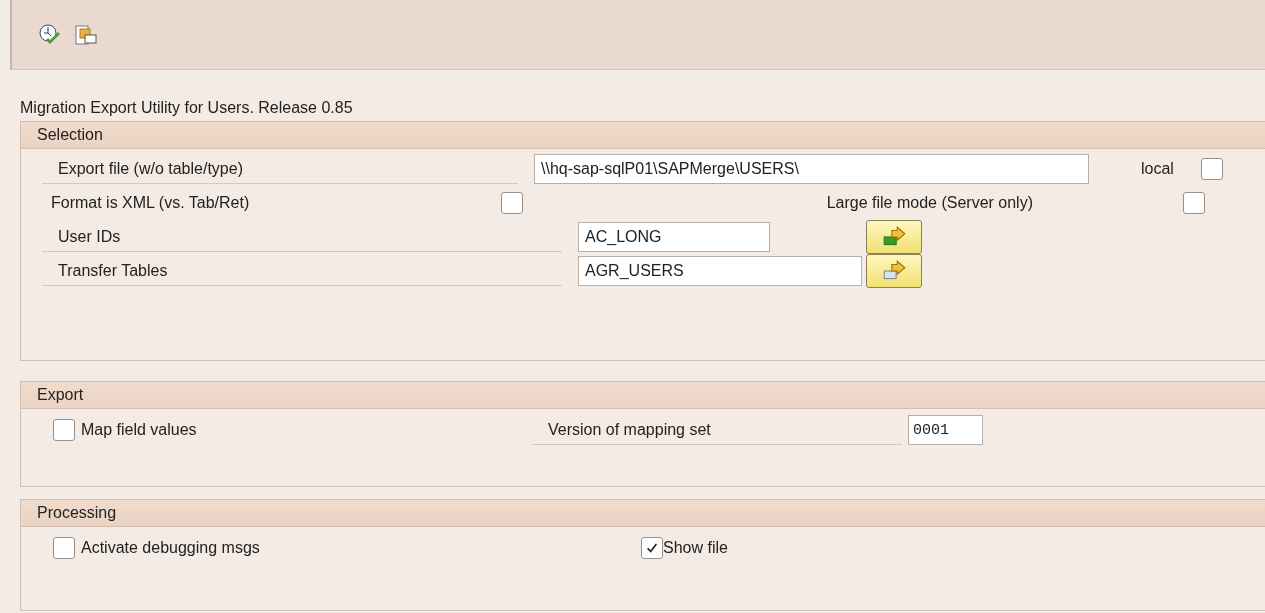 Image resolution: width=1265 pixels, height=613 pixels. What do you see at coordinates (302, 237) in the screenshot?
I see `field-label: User IDs` at bounding box center [302, 237].